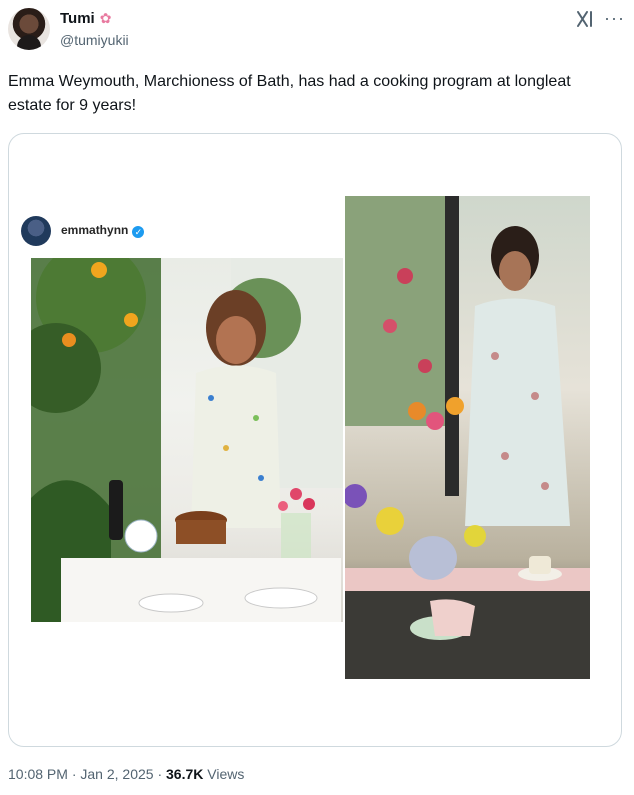 The height and width of the screenshot is (795, 634). Describe the element at coordinates (105, 18) in the screenshot. I see `flower-icon: ✿` at that location.